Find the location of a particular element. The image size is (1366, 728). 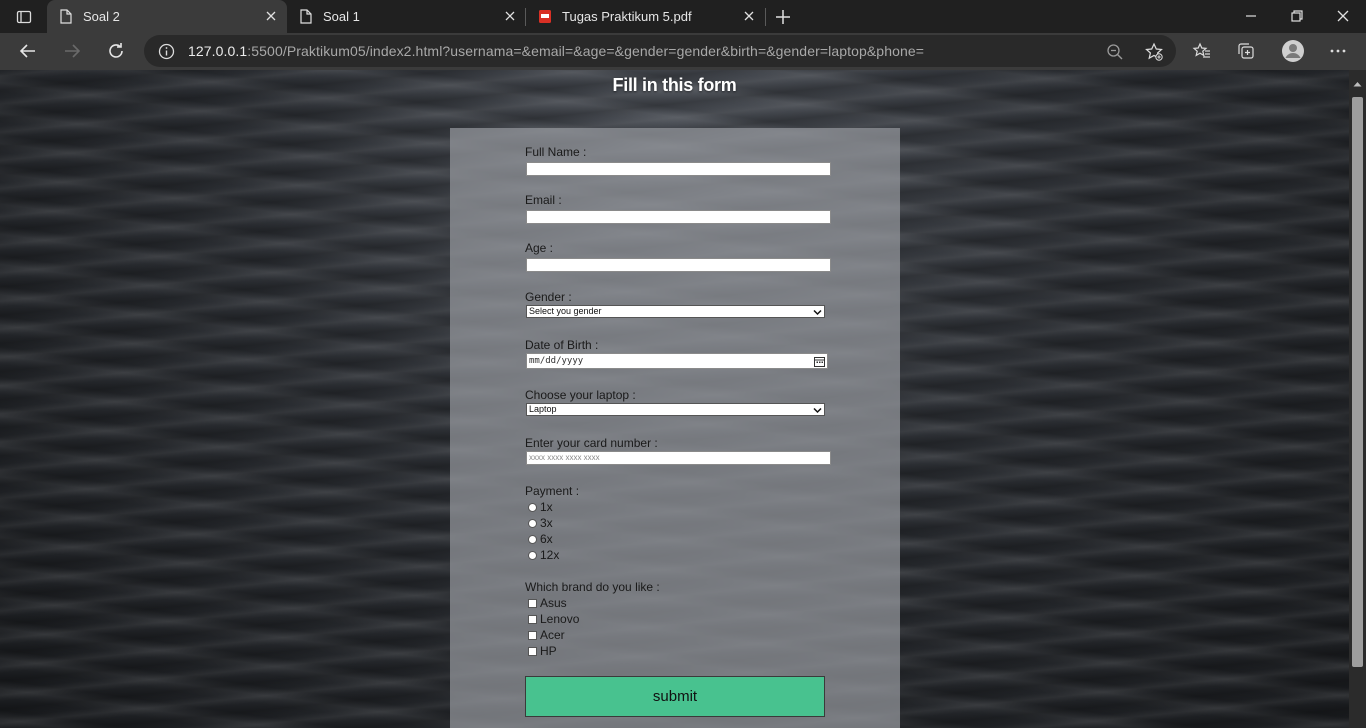

age-field: Age : is located at coordinates (678, 256).